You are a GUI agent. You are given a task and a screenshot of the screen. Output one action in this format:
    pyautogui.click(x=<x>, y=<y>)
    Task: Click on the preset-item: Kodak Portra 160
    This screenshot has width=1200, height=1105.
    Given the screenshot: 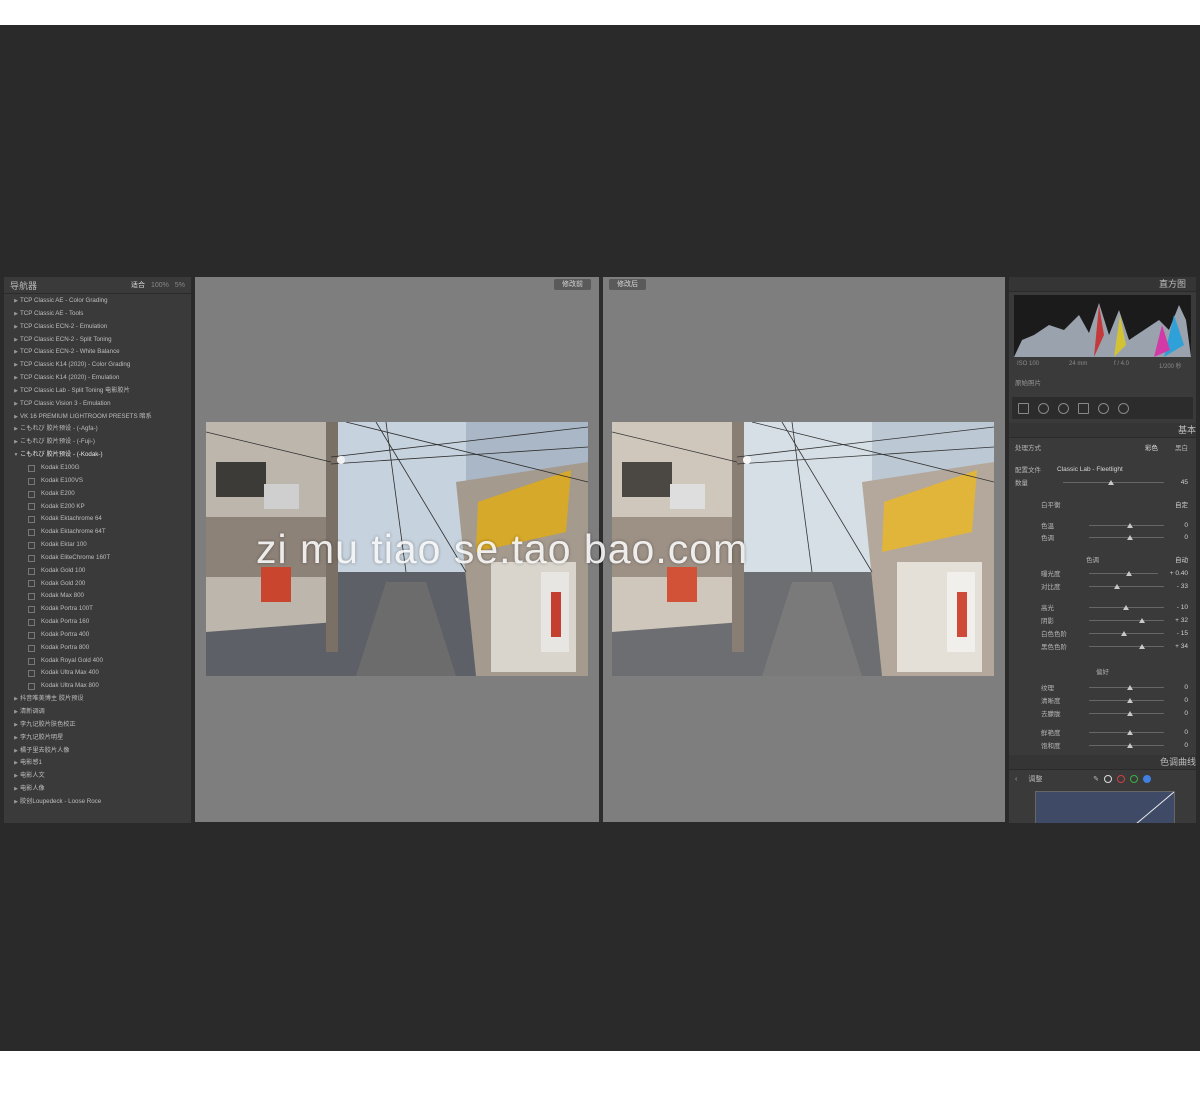 What is the action you would take?
    pyautogui.click(x=97, y=622)
    